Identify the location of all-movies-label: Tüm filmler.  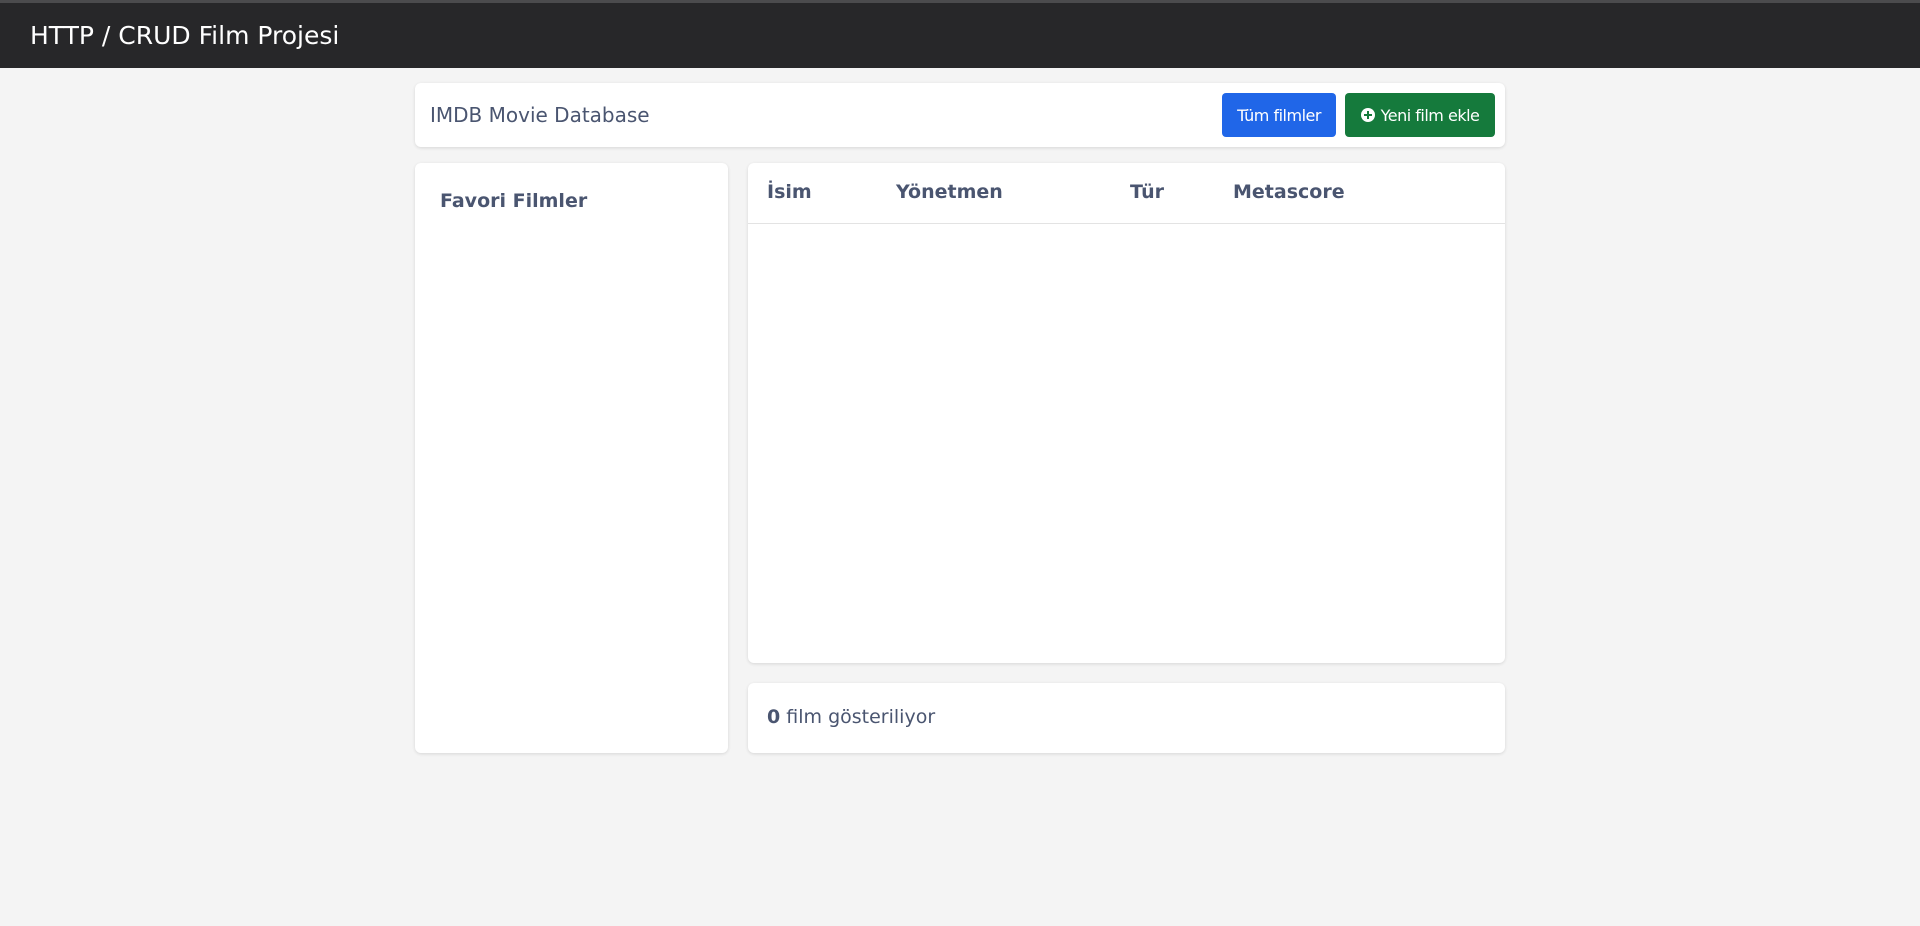
(1279, 115).